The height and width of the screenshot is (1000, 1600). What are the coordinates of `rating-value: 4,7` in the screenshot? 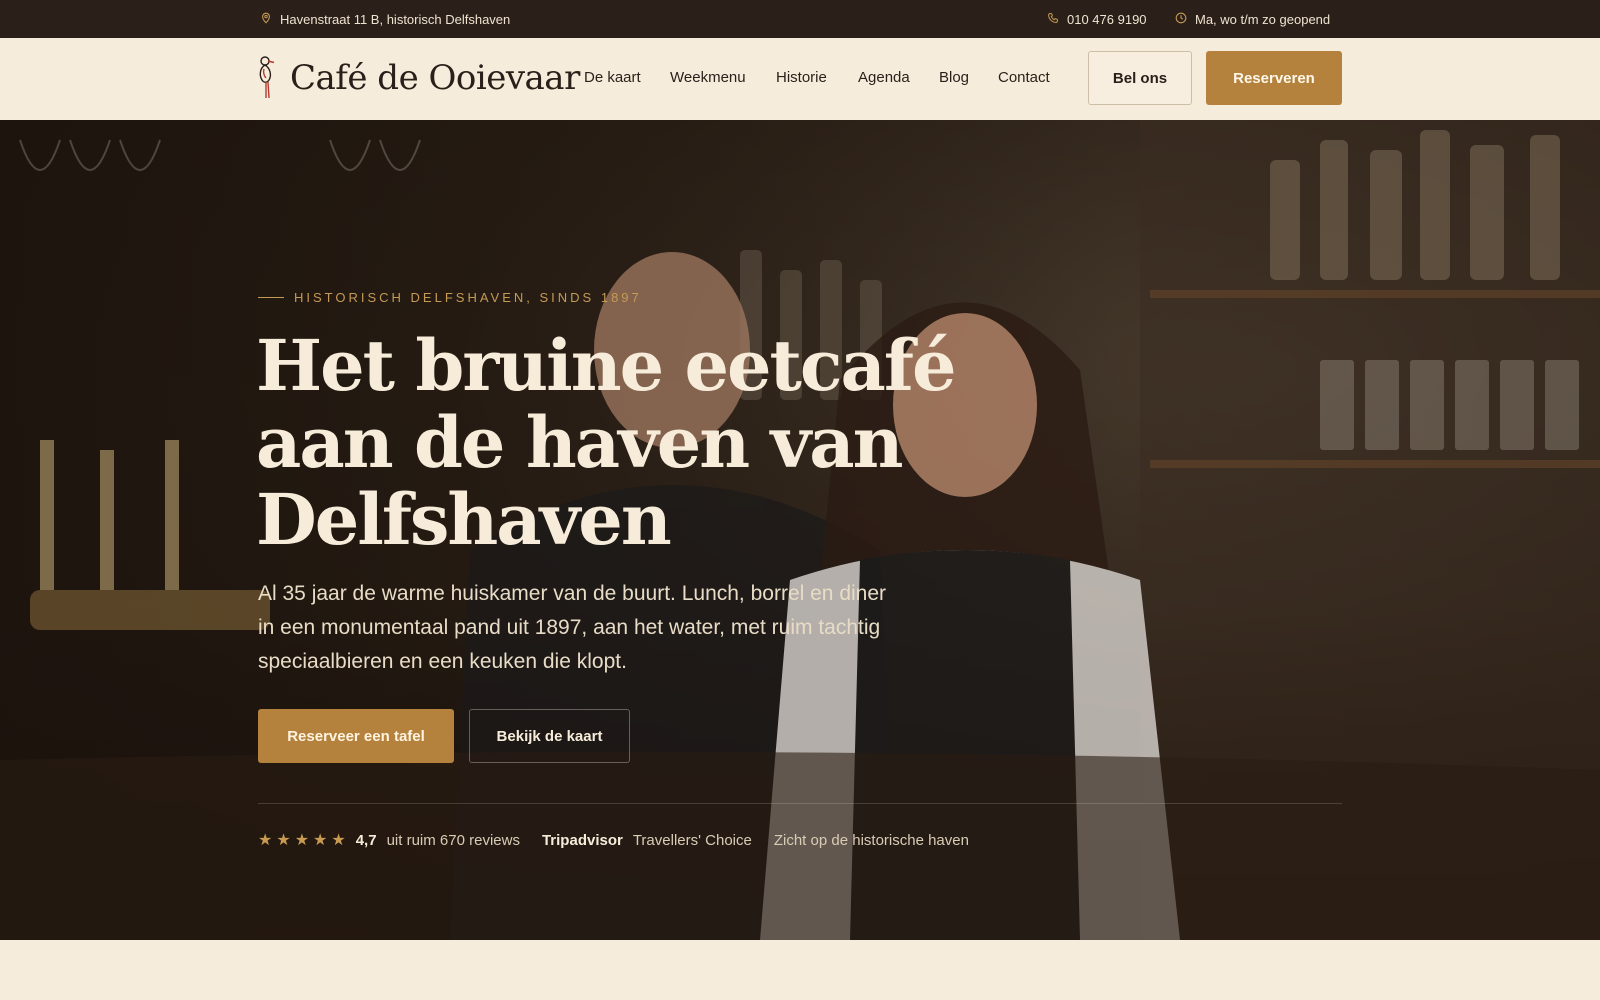 It's located at (366, 840).